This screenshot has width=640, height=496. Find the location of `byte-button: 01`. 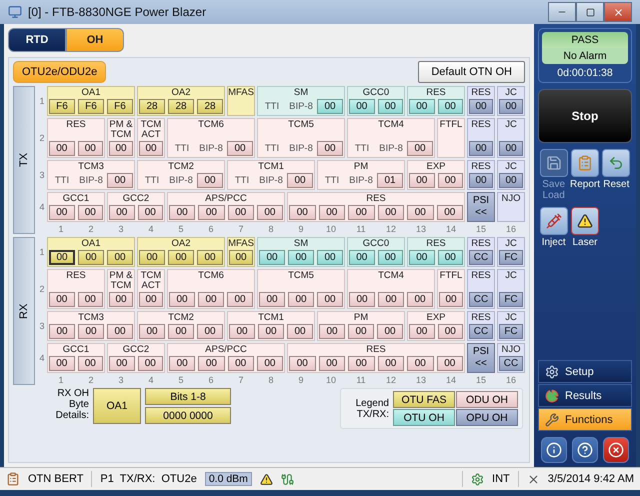

byte-button: 01 is located at coordinates (390, 180).